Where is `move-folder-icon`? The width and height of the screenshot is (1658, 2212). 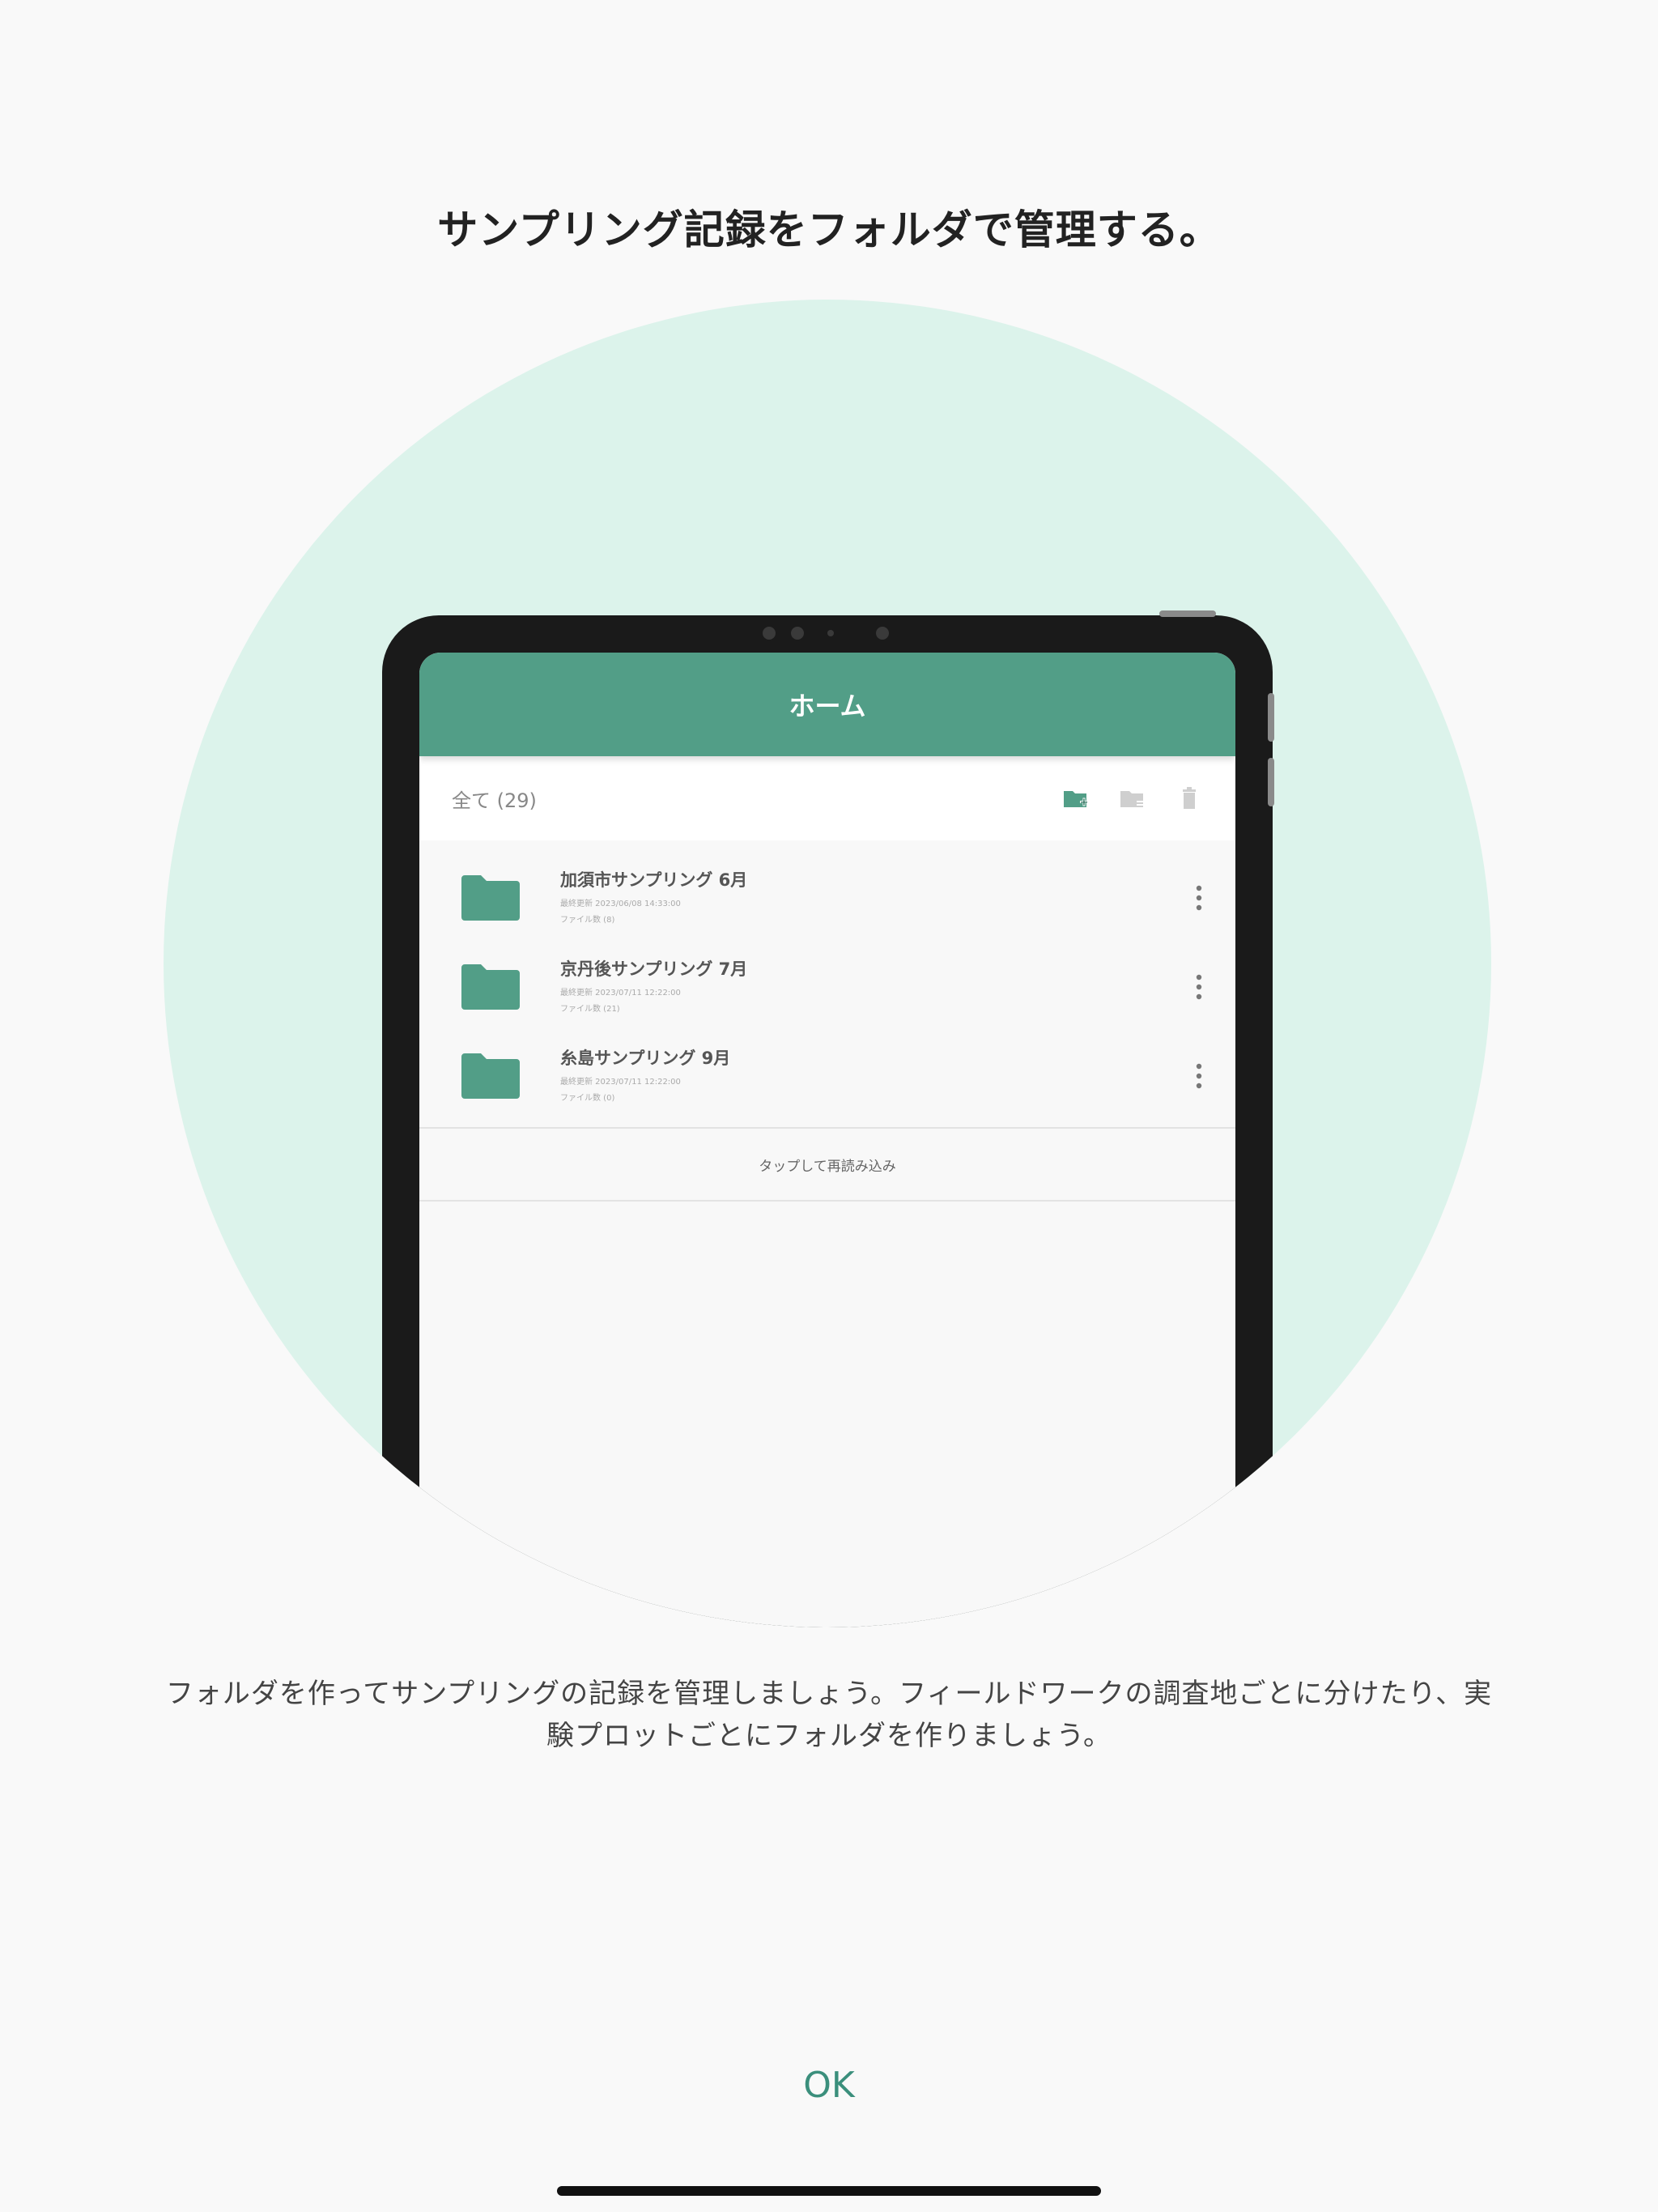
move-folder-icon is located at coordinates (1132, 799).